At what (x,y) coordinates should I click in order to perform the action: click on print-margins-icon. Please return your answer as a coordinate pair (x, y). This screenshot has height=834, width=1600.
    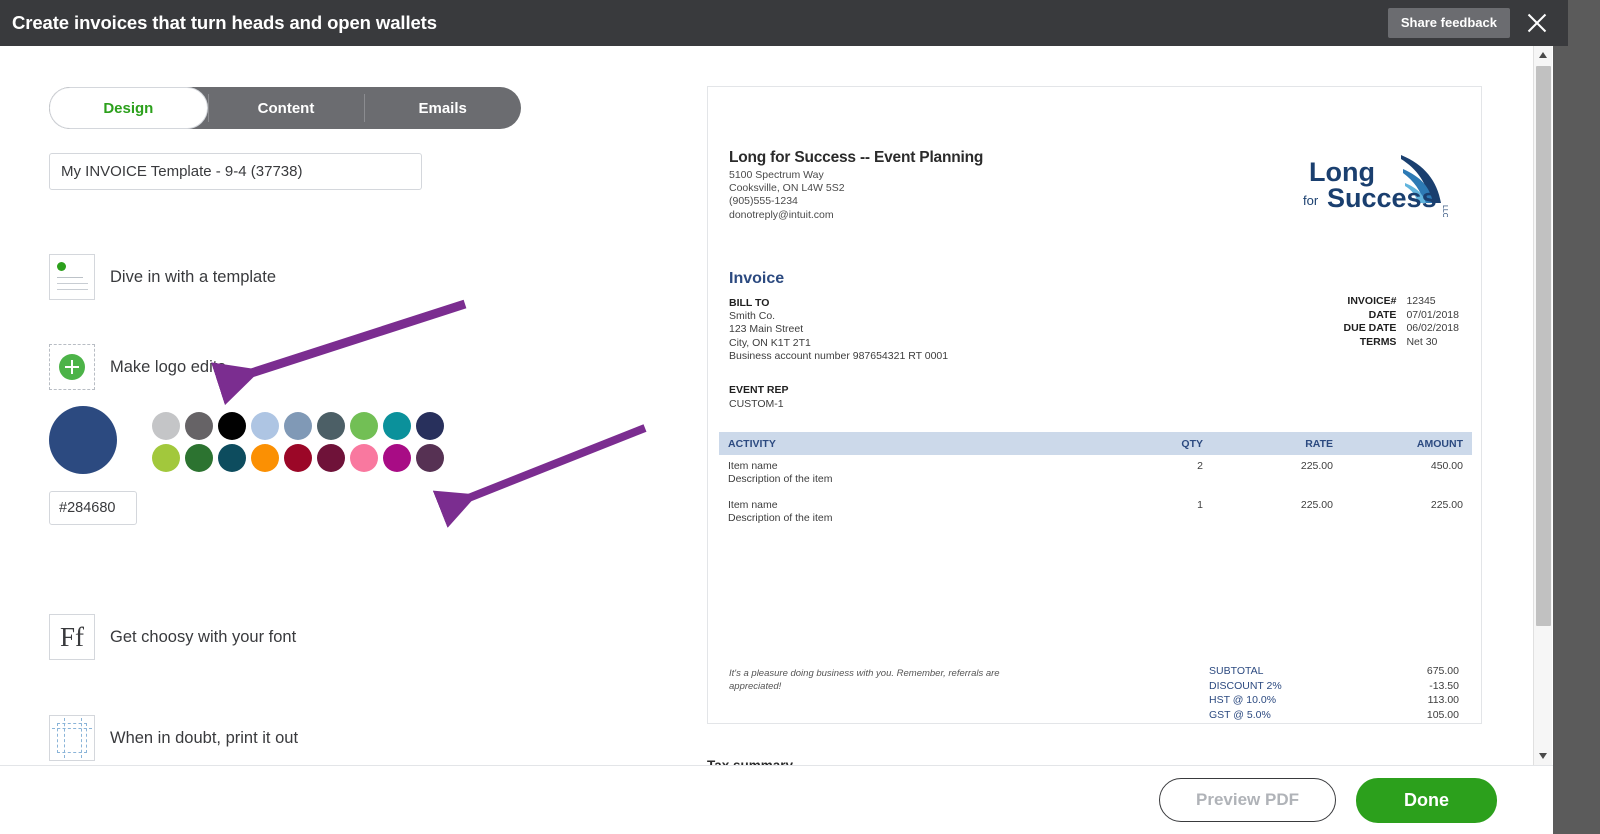
    Looking at the image, I should click on (72, 738).